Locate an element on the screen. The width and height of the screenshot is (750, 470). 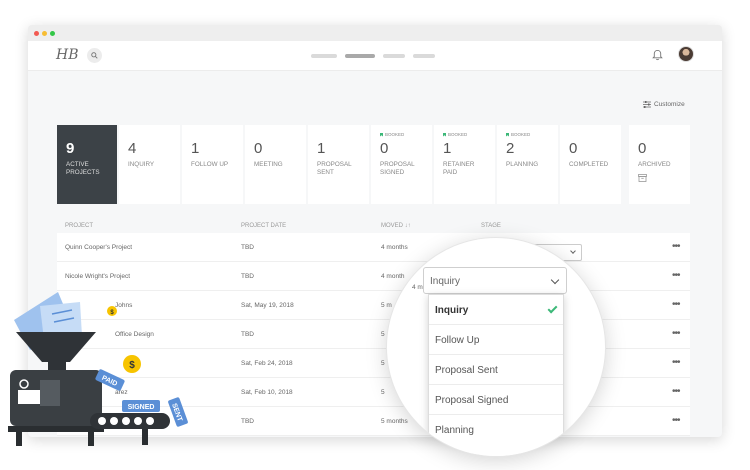
stat-label: ARCHIVED is located at coordinates (654, 164).